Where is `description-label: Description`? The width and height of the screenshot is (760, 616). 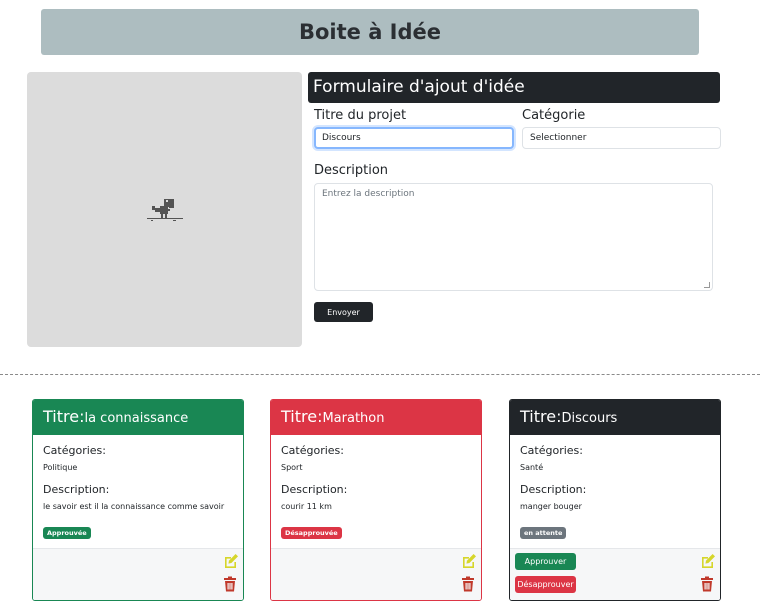
description-label: Description is located at coordinates (351, 170).